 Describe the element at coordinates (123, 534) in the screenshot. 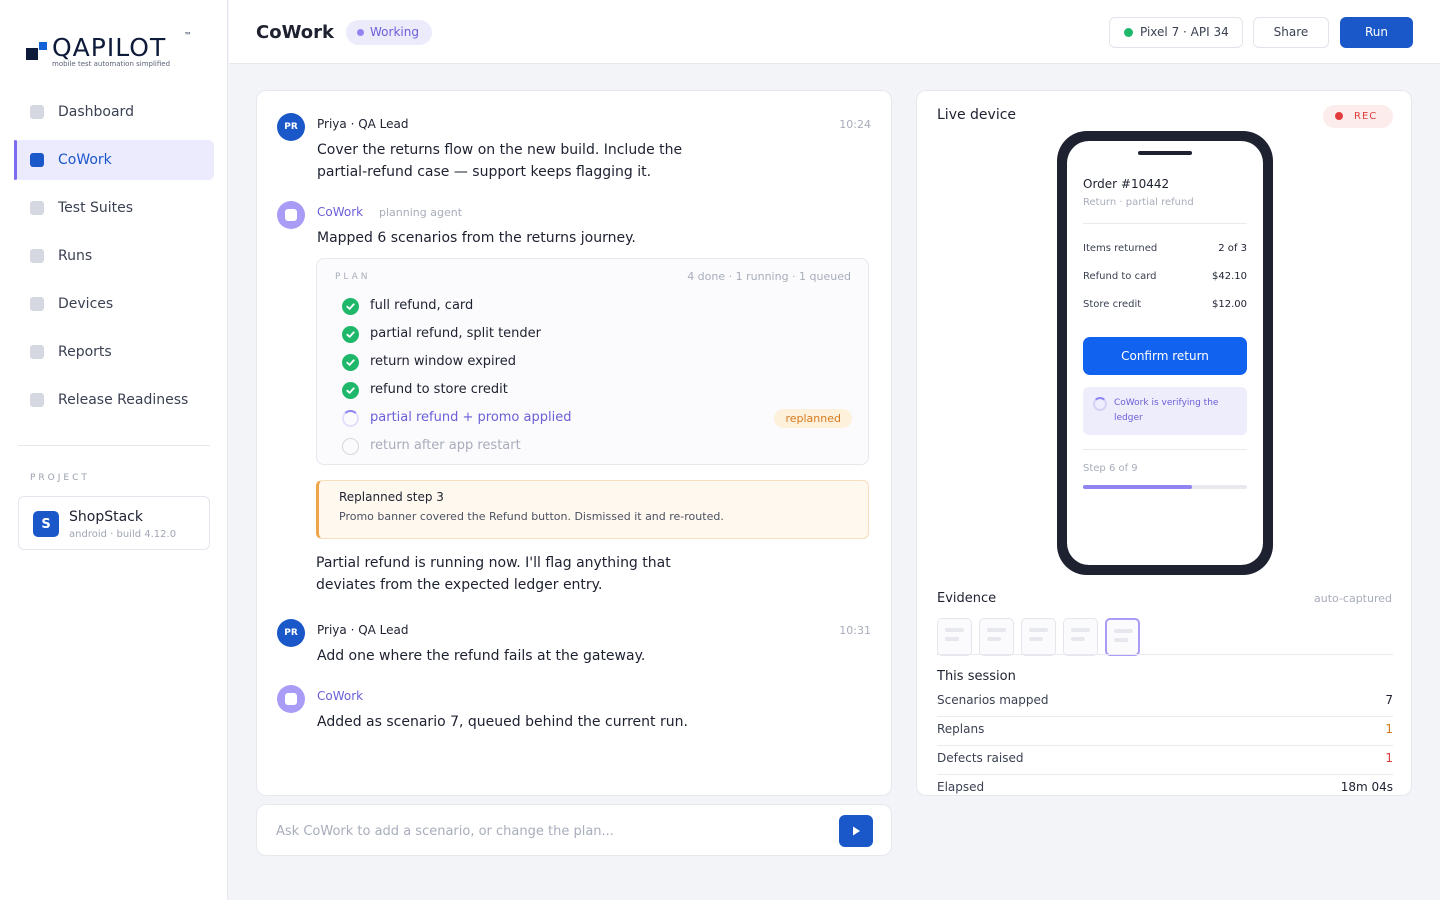

I see `project-meta: android · build 4.12.0` at that location.